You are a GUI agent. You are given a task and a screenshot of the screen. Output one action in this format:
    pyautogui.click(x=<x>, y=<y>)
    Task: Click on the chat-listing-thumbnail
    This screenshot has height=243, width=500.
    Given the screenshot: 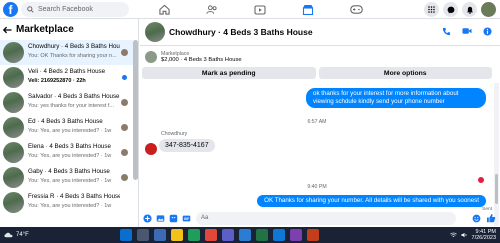 What is the action you would take?
    pyautogui.click(x=155, y=32)
    